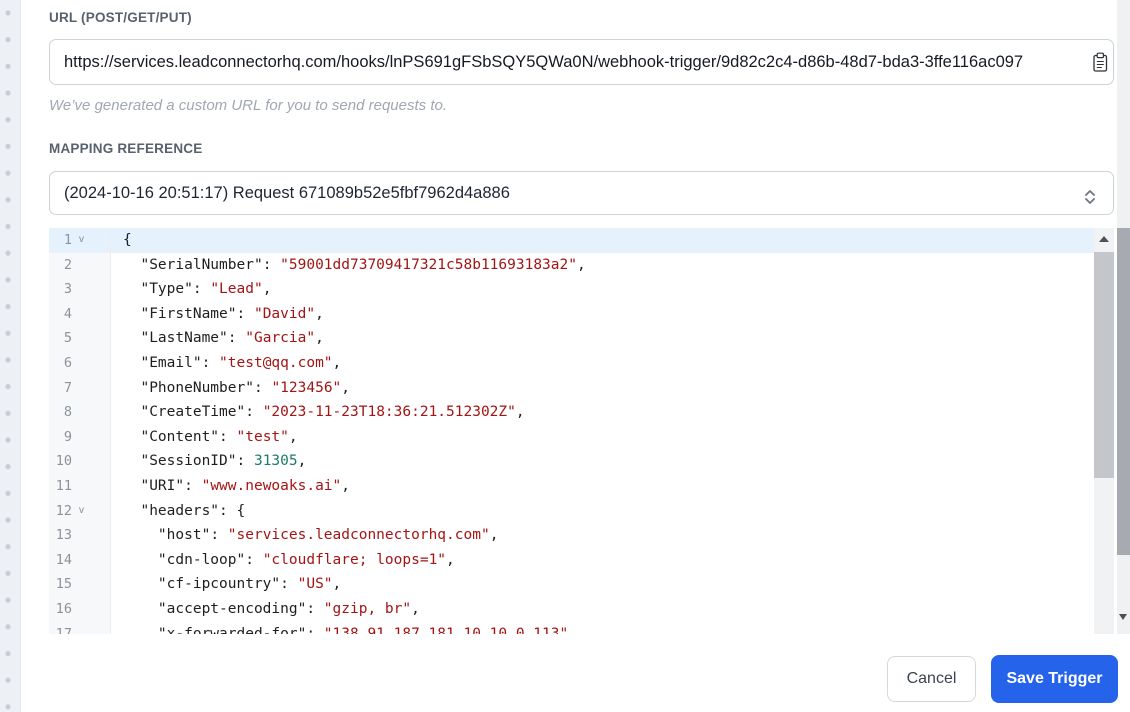 This screenshot has width=1130, height=712. I want to click on line-number: 13, so click(63, 535).